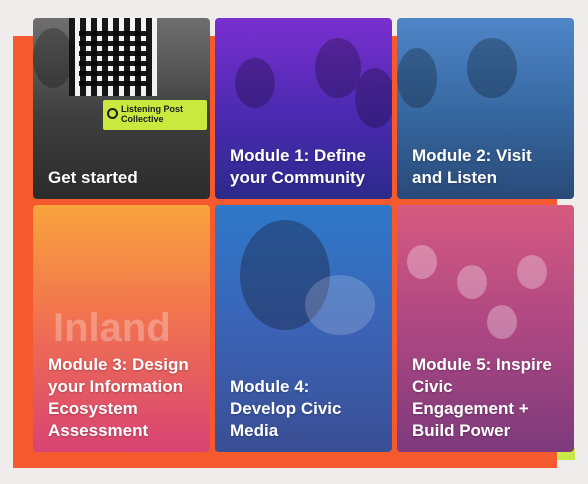 The height and width of the screenshot is (484, 588). Describe the element at coordinates (298, 166) in the screenshot. I see `card-label: Module 1: Define your Community` at that location.